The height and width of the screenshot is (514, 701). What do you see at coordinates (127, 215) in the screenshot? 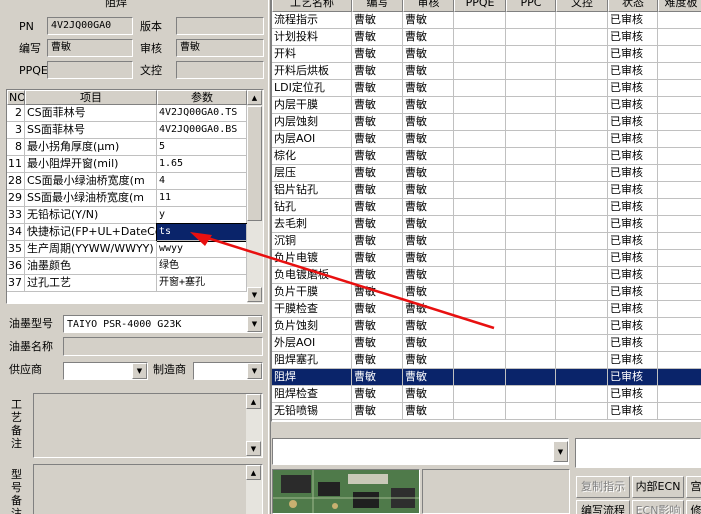
I see `table-row: 33 无铅标记(Y/N) y` at bounding box center [127, 215].